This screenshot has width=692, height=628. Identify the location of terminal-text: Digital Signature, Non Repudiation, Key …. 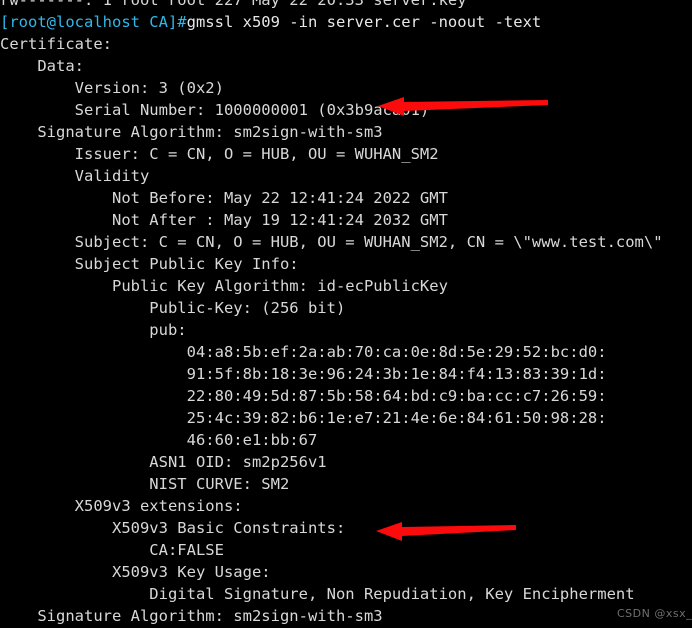
(317, 594).